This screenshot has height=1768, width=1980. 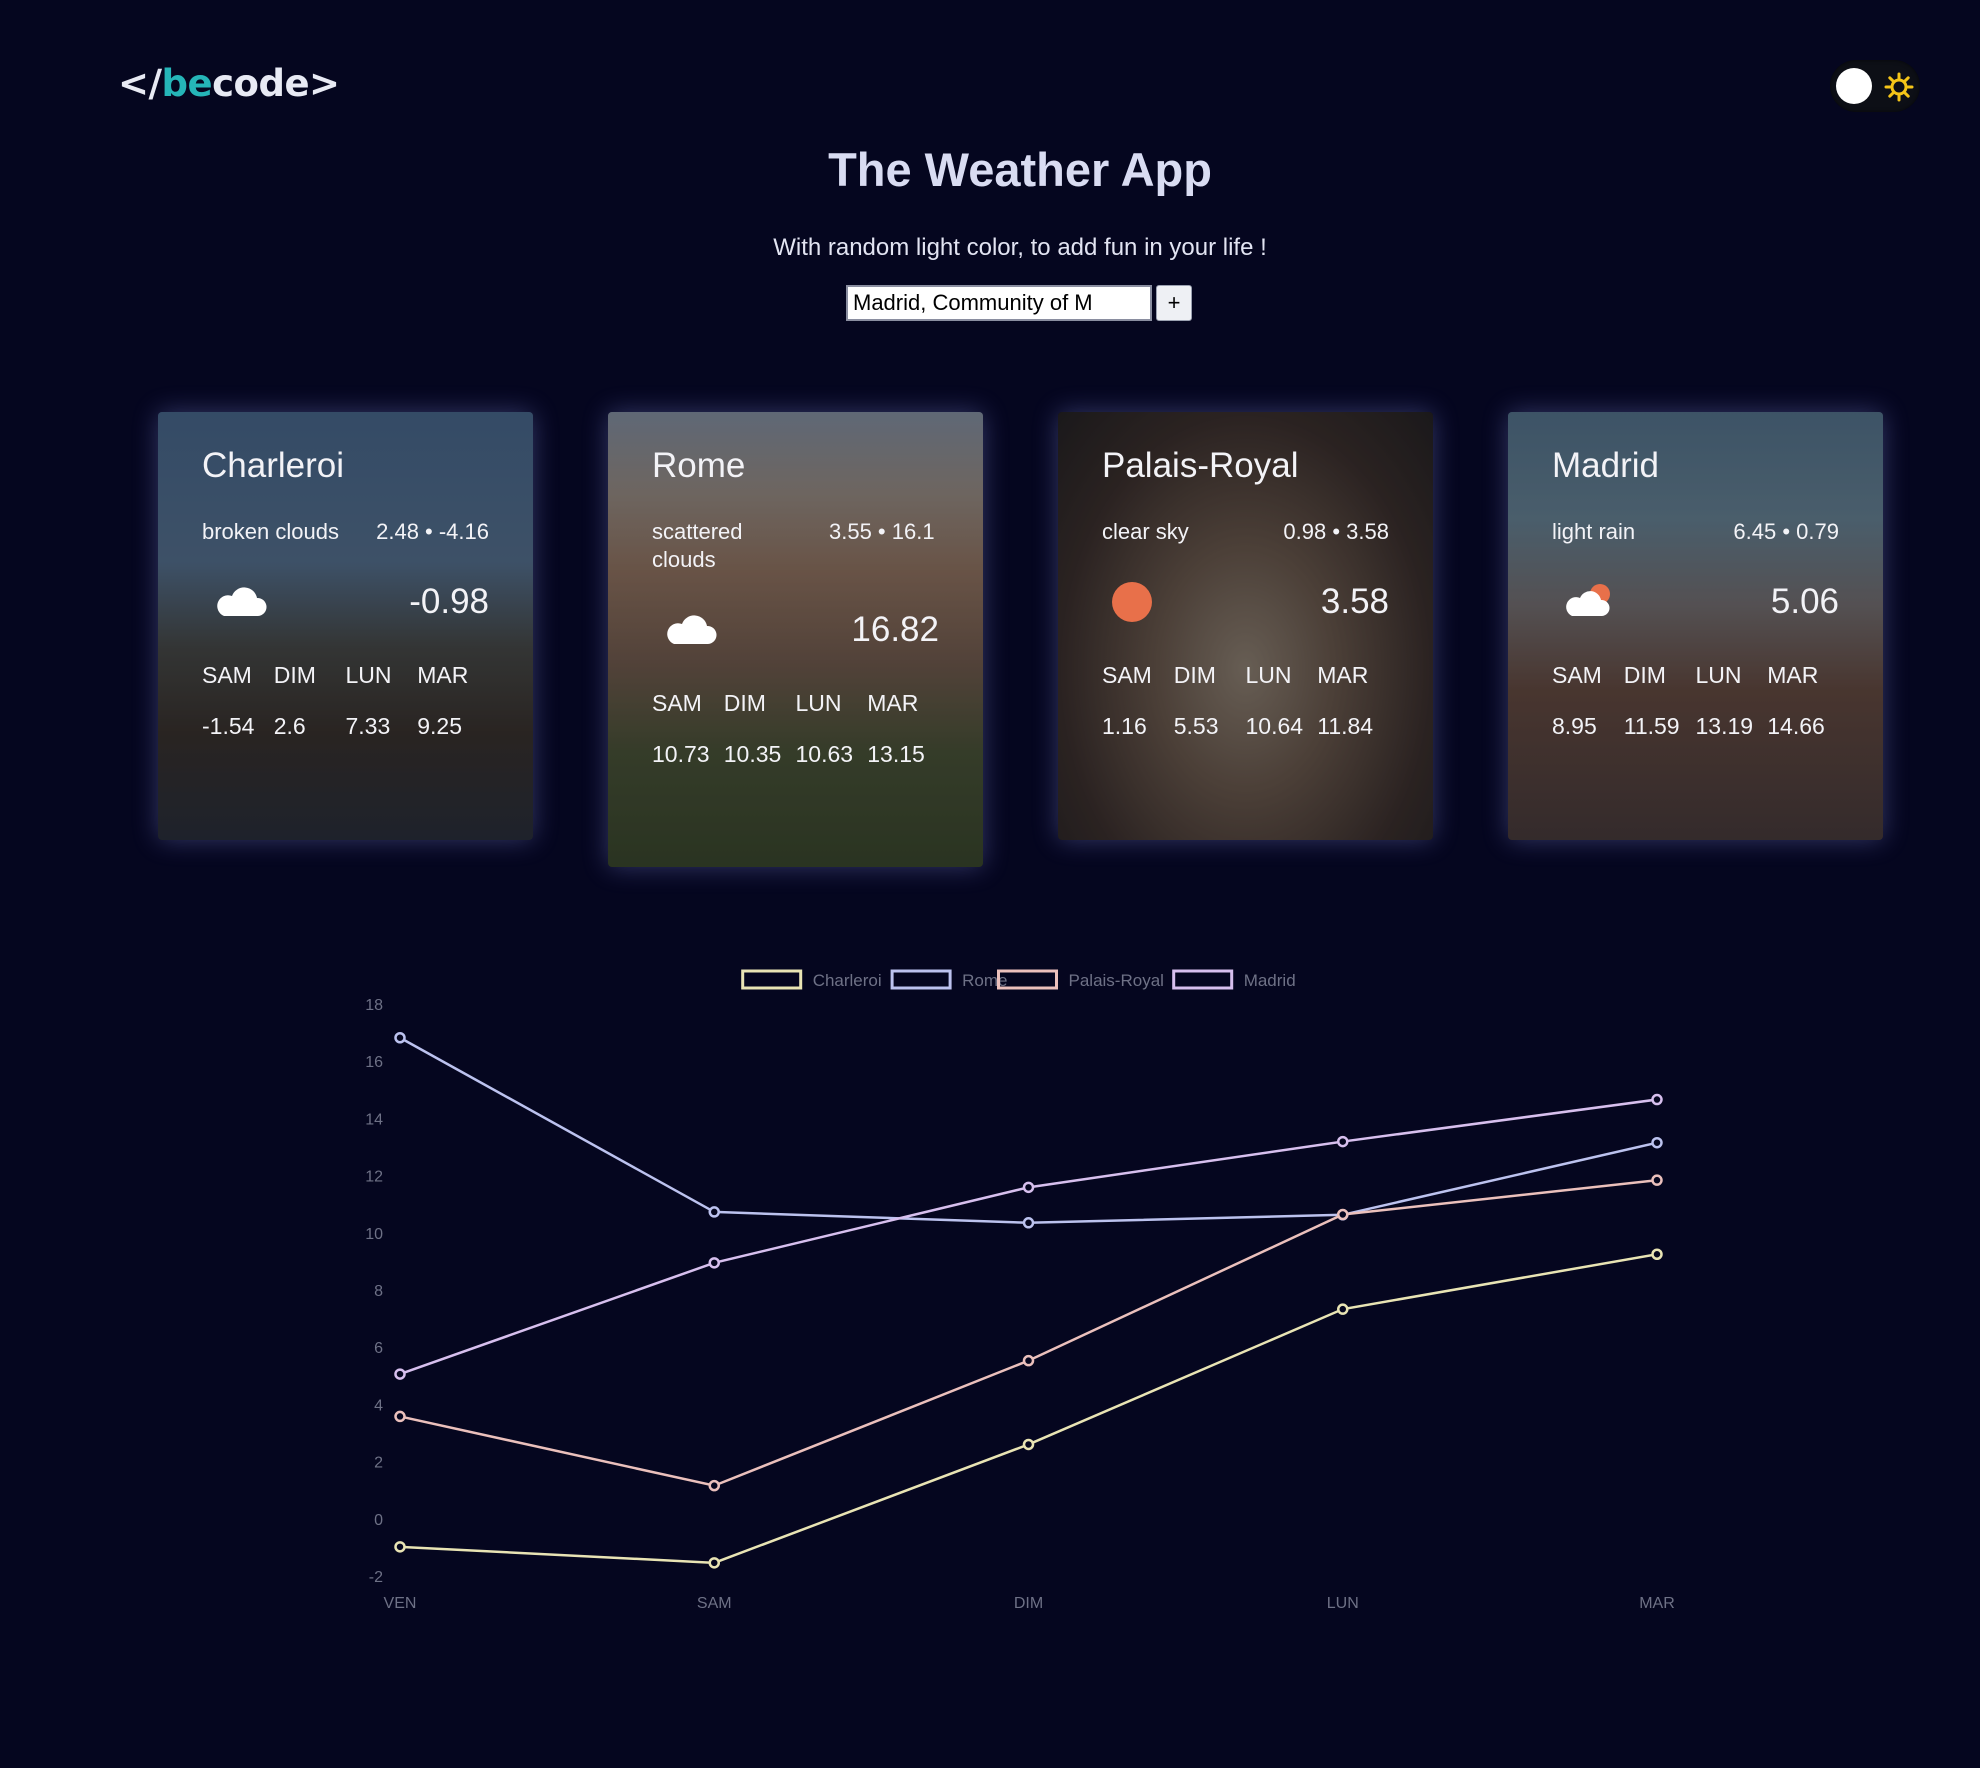 I want to click on forecast-temp: 13.15, so click(x=896, y=754).